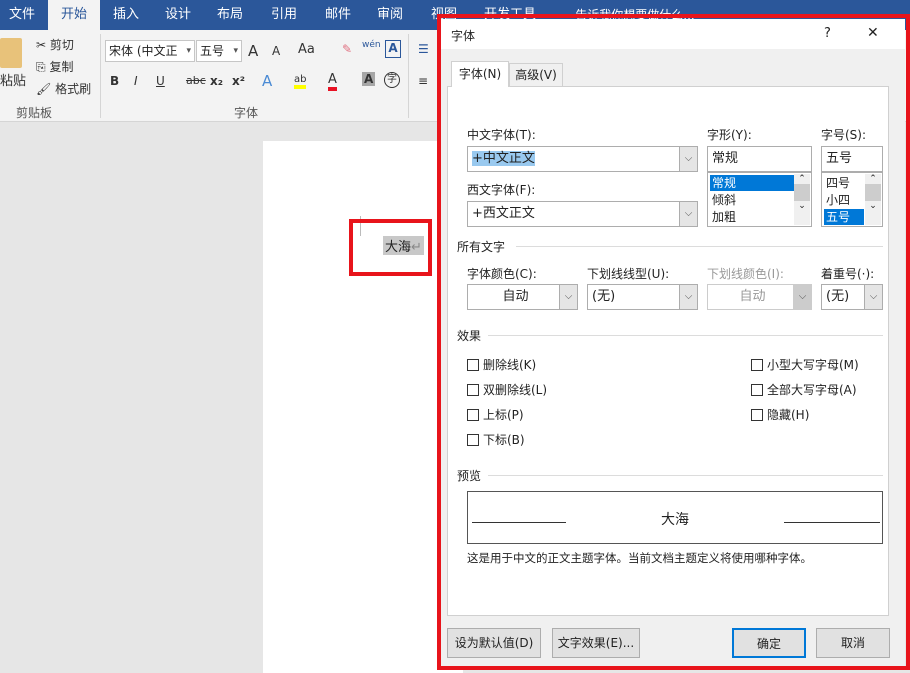  What do you see at coordinates (369, 79) in the screenshot?
I see `char-shading-icon: A` at bounding box center [369, 79].